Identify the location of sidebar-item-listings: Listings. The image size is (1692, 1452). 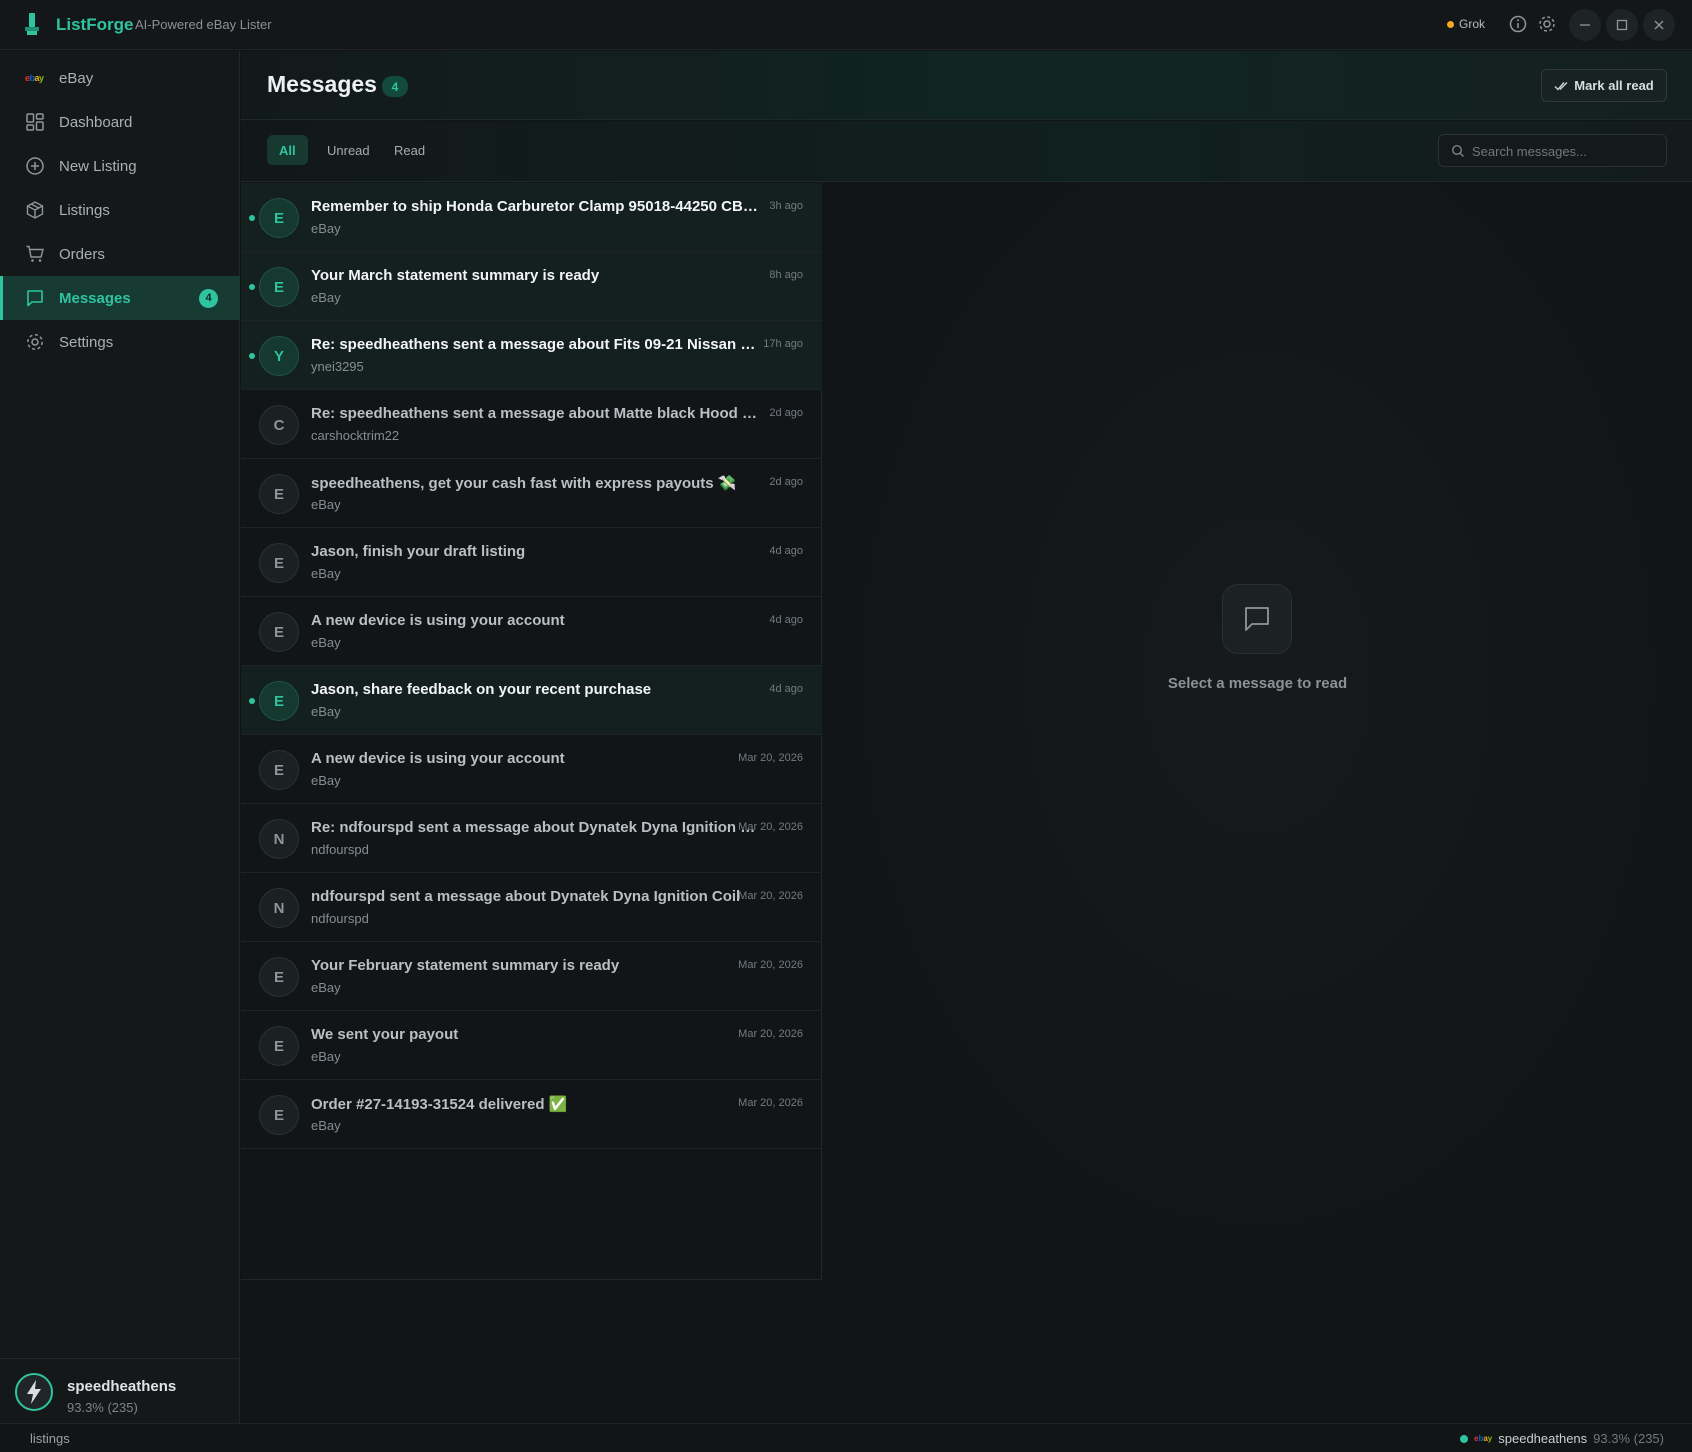
(120, 210).